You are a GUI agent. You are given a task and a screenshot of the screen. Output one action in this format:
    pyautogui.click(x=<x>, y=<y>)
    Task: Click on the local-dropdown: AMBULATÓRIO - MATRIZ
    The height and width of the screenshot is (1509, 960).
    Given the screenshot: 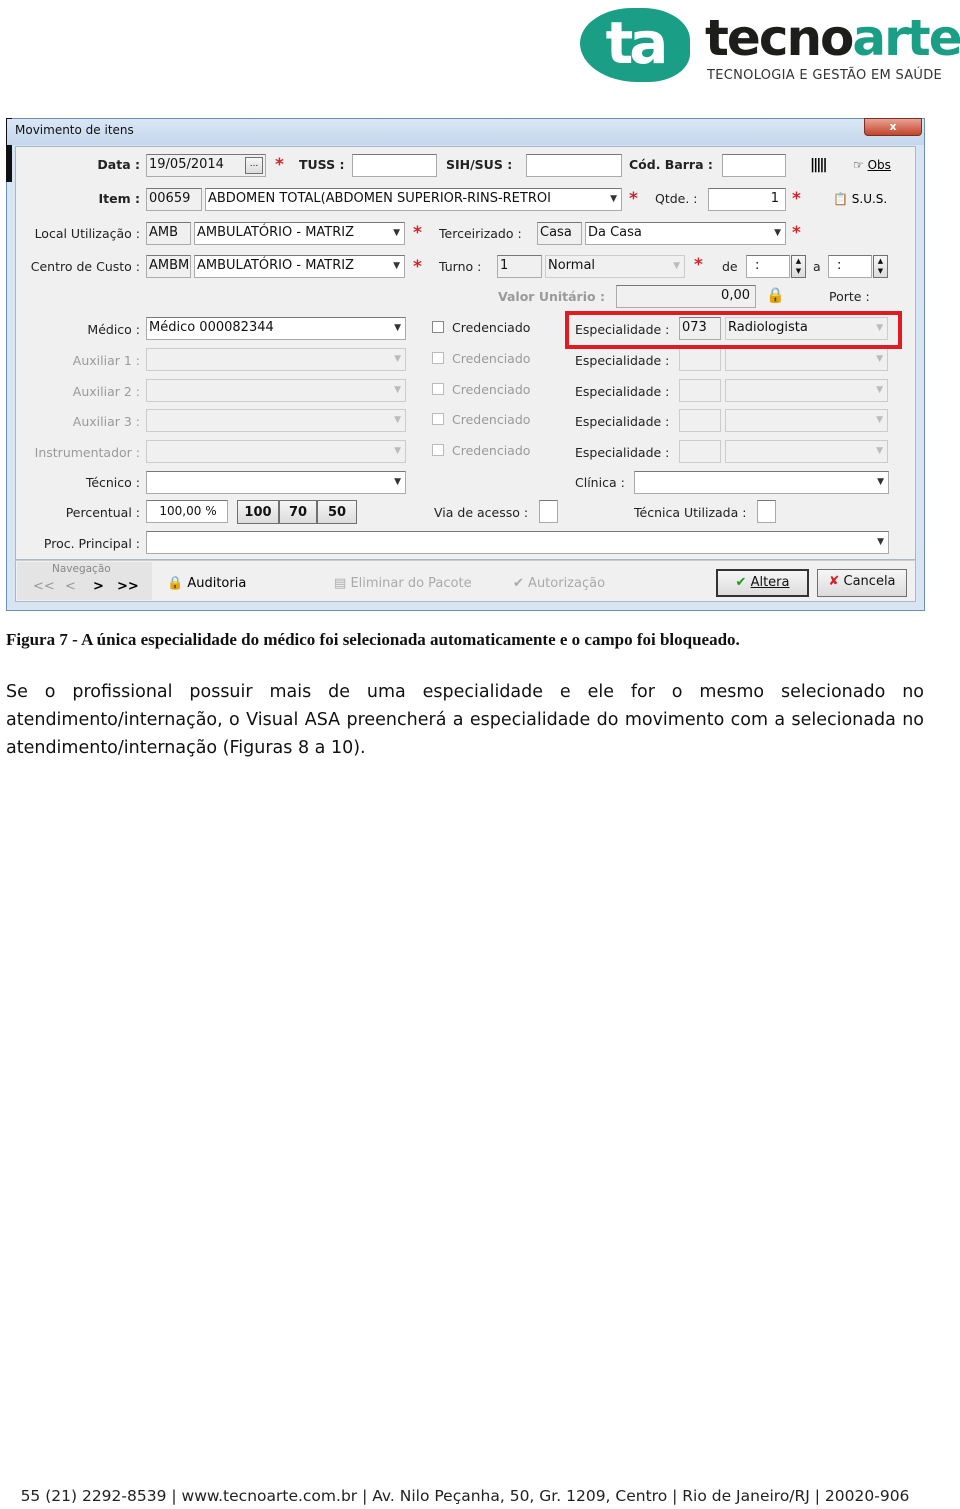 What is the action you would take?
    pyautogui.click(x=299, y=233)
    